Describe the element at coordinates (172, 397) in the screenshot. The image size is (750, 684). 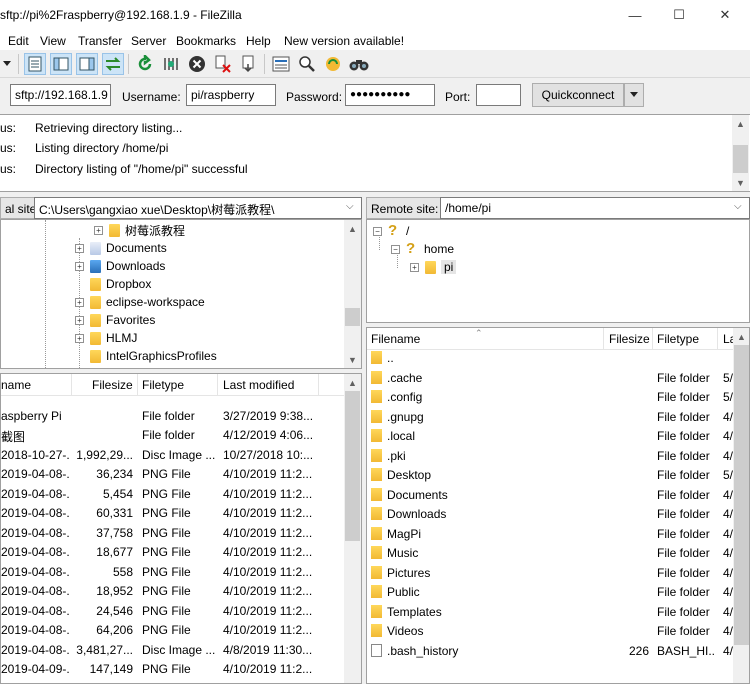
I see `table-row` at that location.